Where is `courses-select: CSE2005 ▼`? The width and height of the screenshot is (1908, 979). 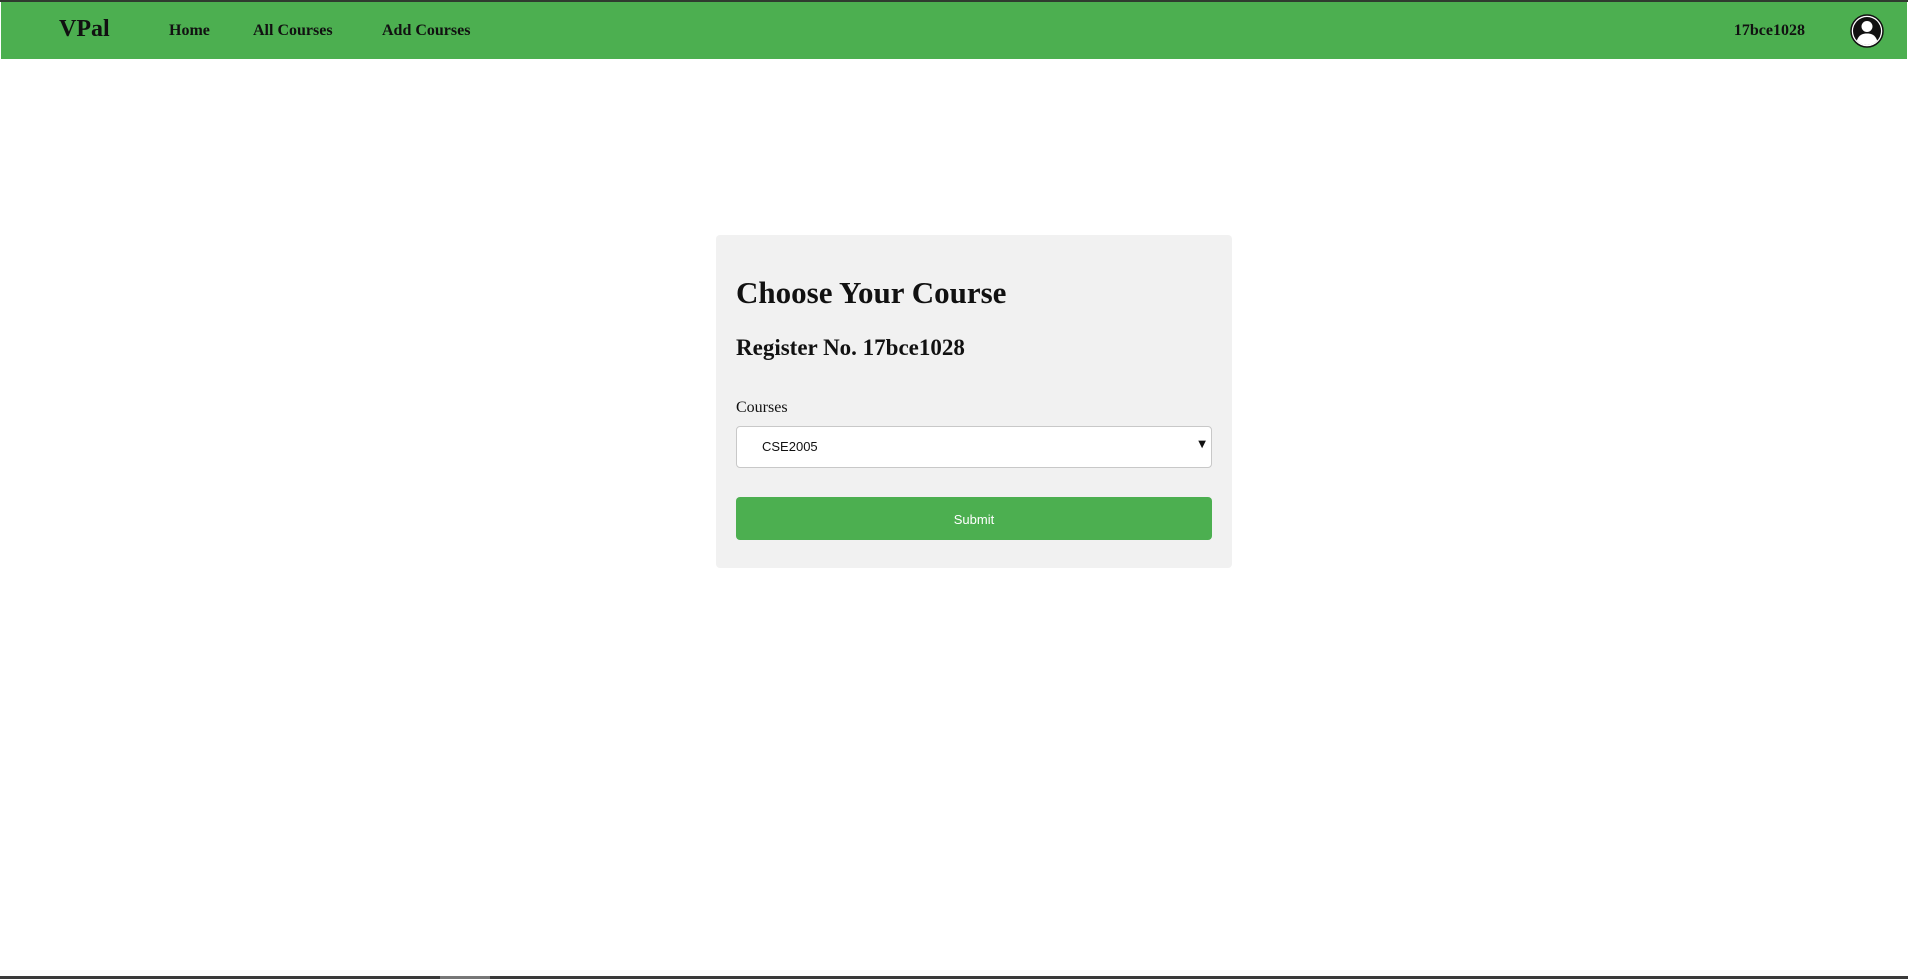
courses-select: CSE2005 ▼ is located at coordinates (974, 447).